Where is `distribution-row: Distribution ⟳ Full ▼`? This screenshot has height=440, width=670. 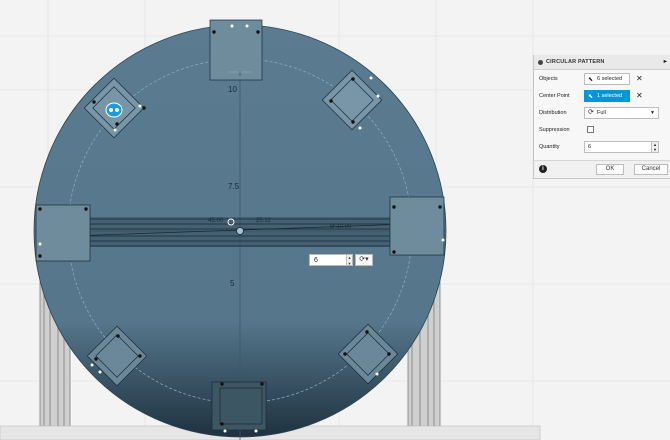
distribution-row: Distribution ⟳ Full ▼ is located at coordinates (602, 112).